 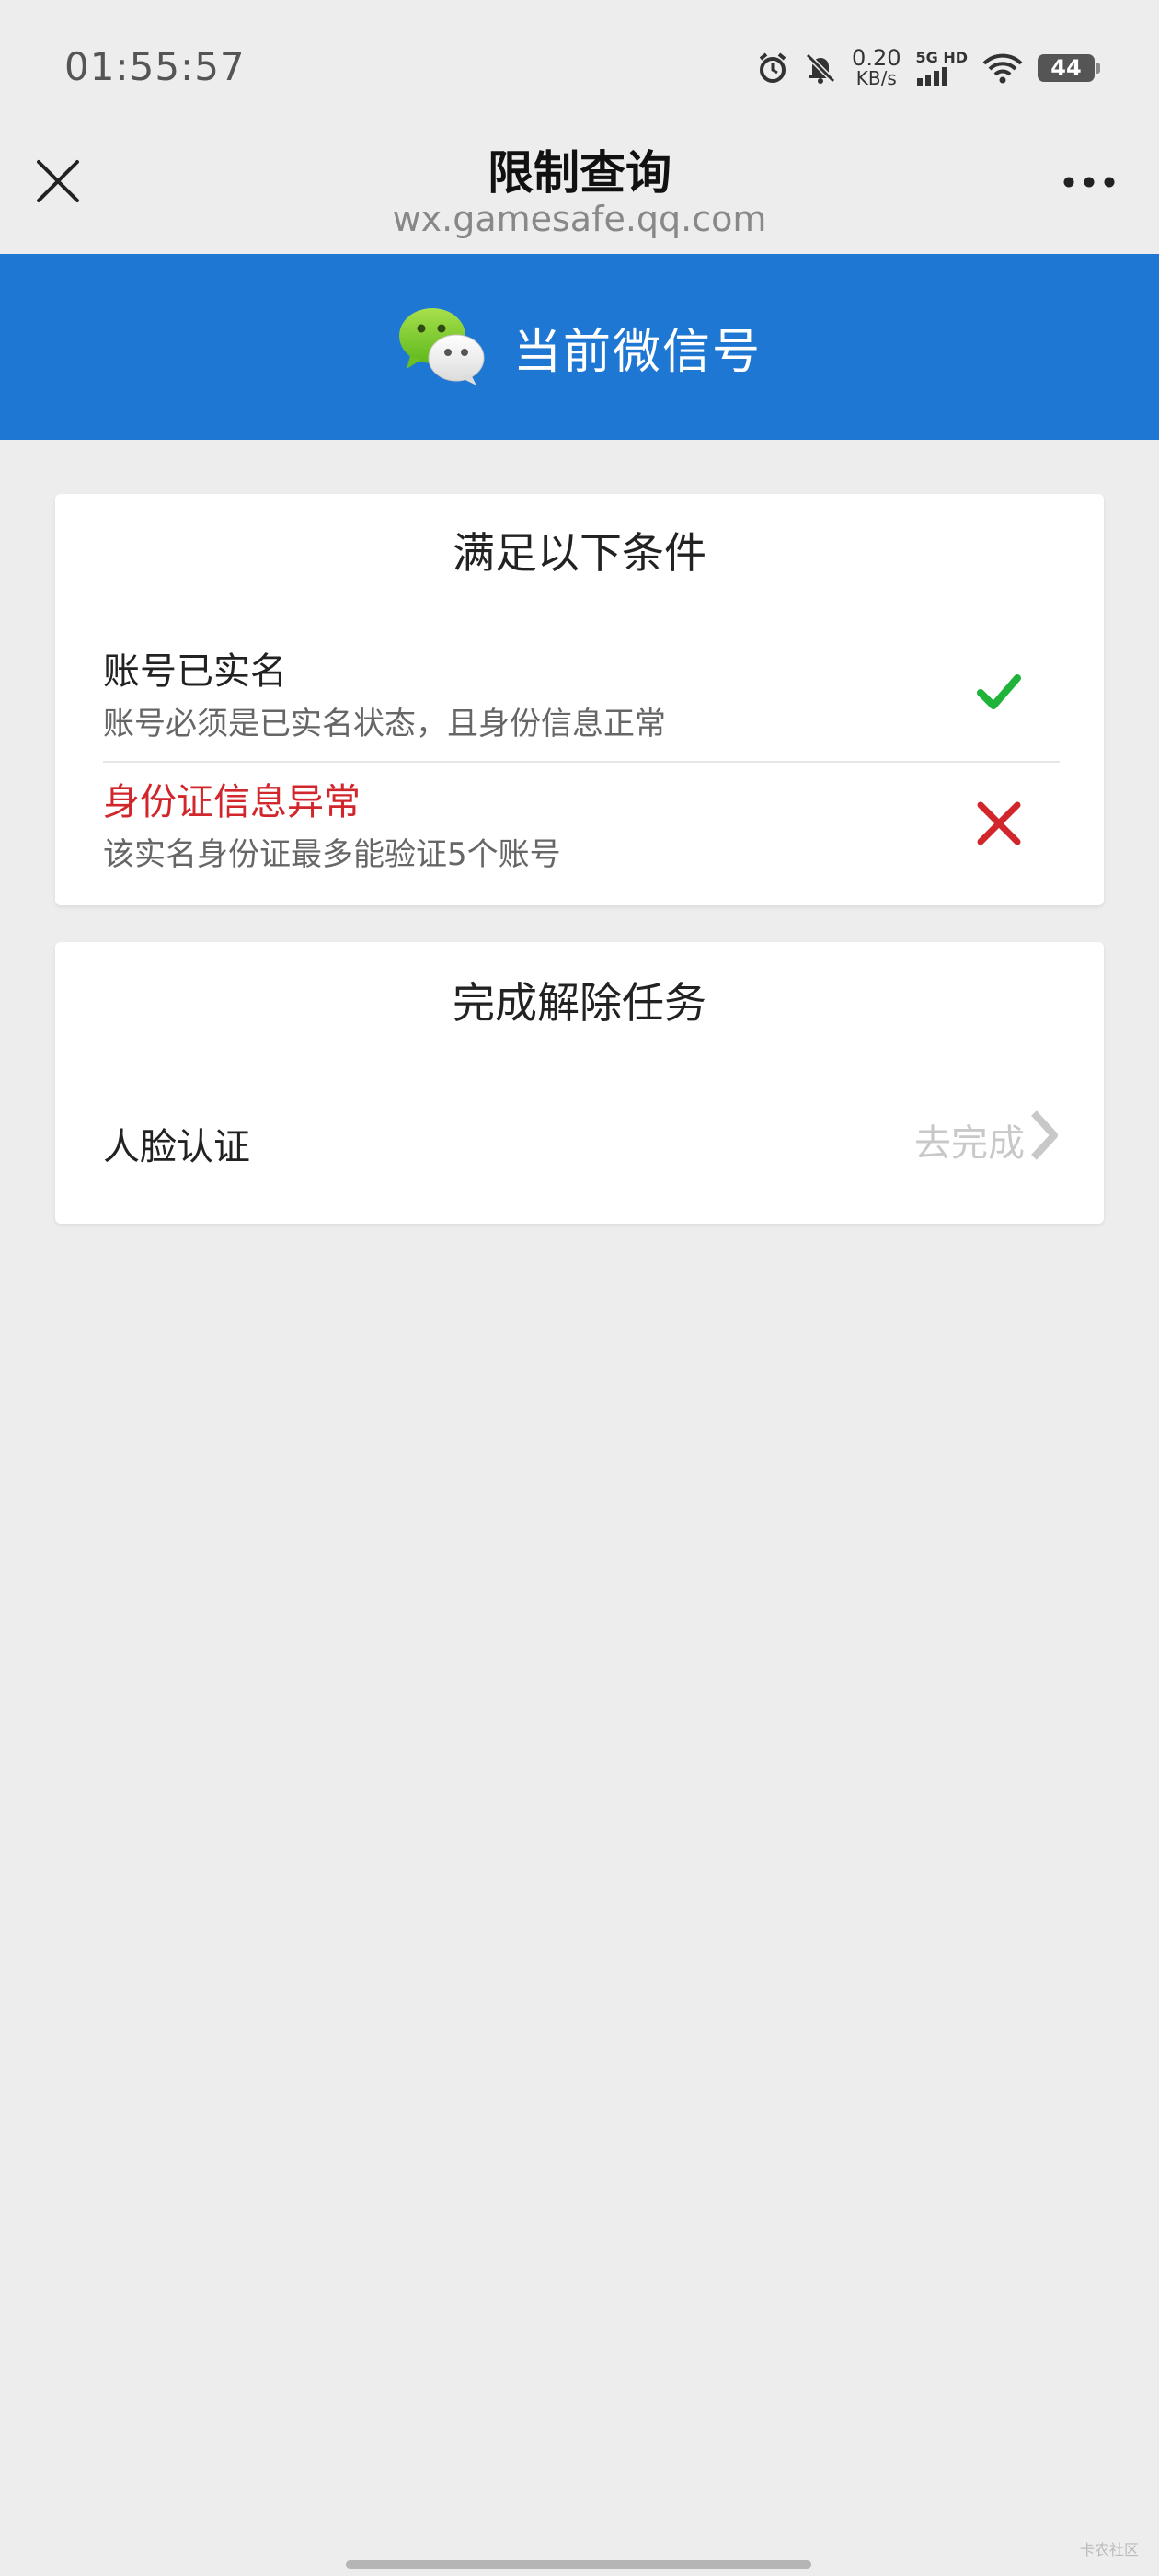 I want to click on signal-icon: 5G HD, so click(x=941, y=68).